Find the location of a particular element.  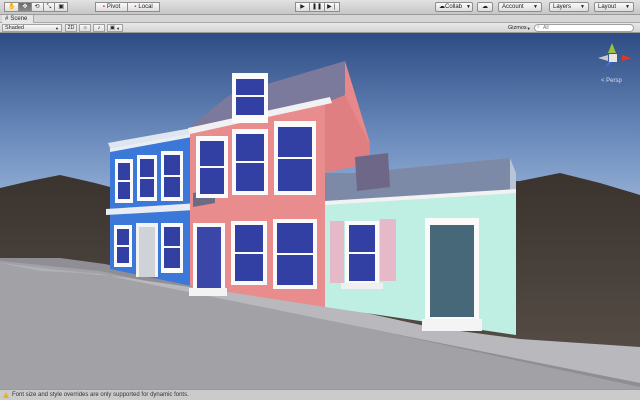

layout-group: Layout ▼ is located at coordinates (614, 7).